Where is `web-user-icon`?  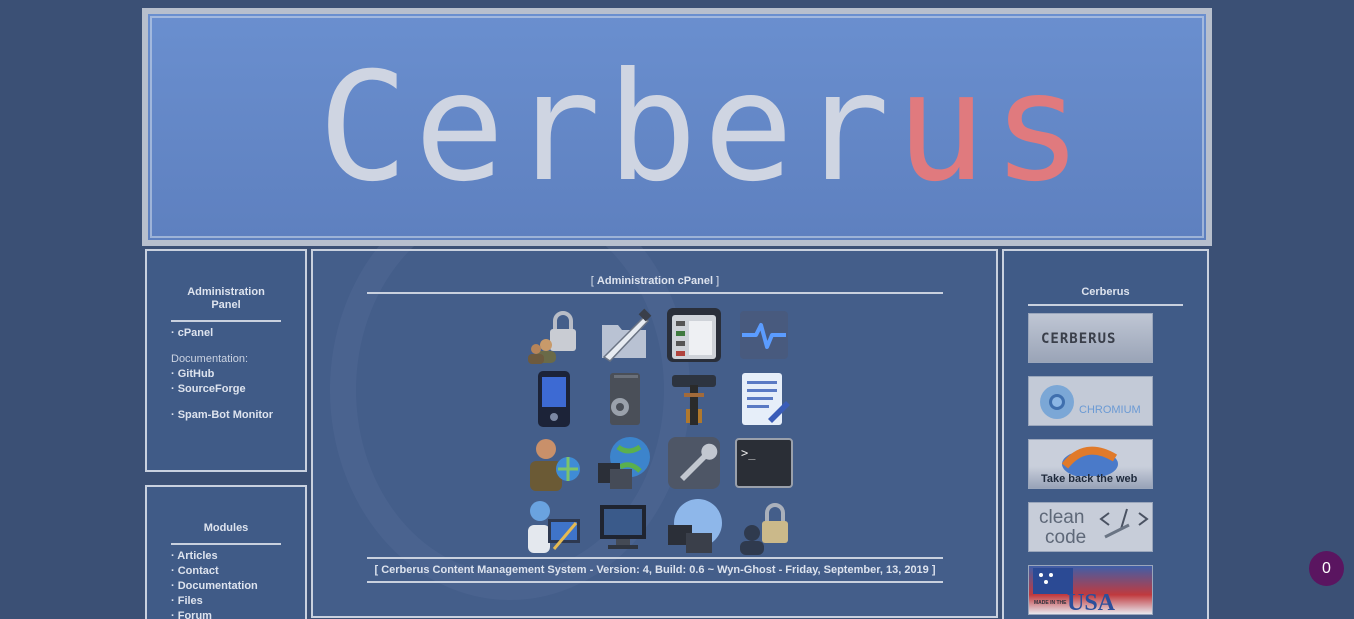 web-user-icon is located at coordinates (554, 463).